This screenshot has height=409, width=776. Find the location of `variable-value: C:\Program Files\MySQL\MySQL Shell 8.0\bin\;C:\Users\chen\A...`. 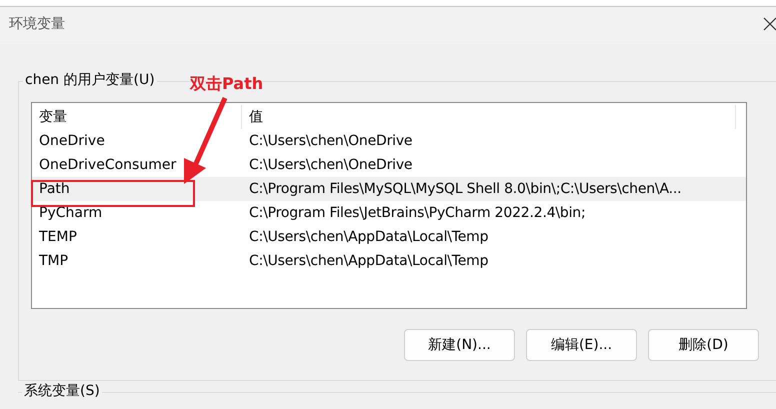

variable-value: C:\Program Files\MySQL\MySQL Shell 8.0\bin\;C:\Users\chen\A... is located at coordinates (465, 189).